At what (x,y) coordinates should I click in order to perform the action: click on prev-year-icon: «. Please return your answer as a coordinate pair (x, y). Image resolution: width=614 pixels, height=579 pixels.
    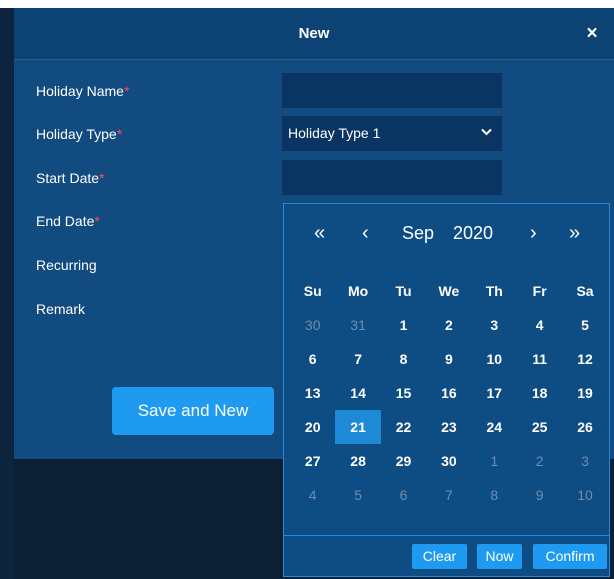
    Looking at the image, I should click on (319, 233).